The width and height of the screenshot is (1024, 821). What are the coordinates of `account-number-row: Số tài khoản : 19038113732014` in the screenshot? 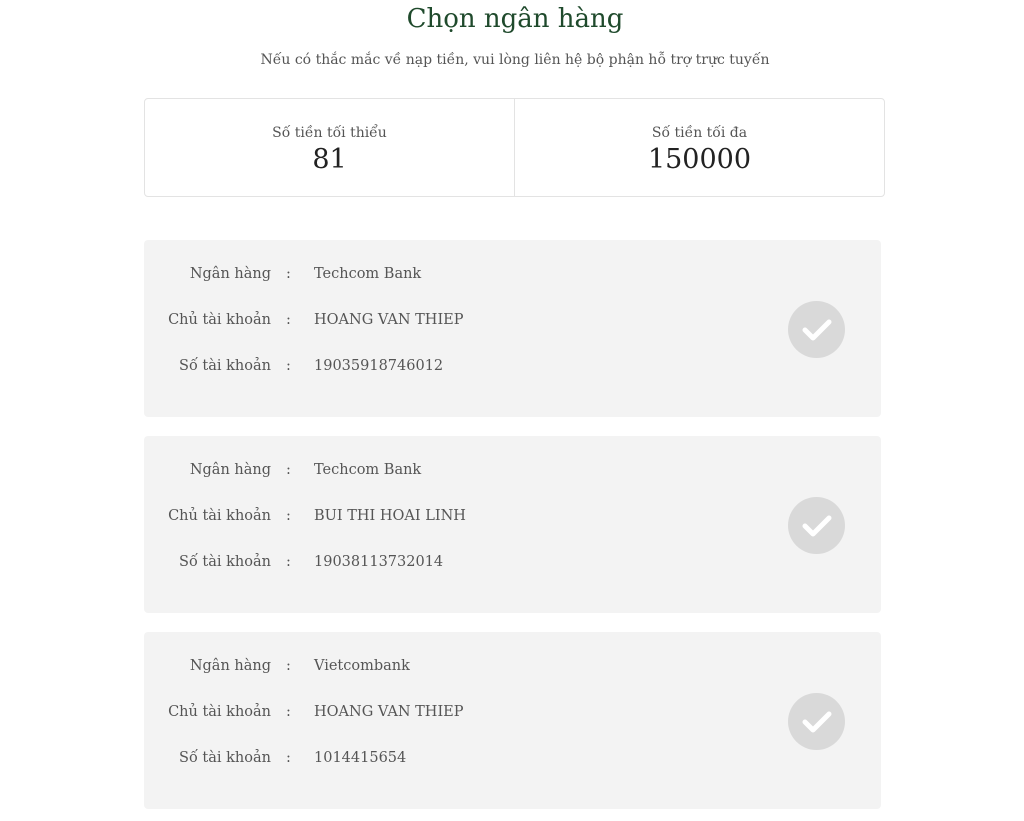 It's located at (444, 562).